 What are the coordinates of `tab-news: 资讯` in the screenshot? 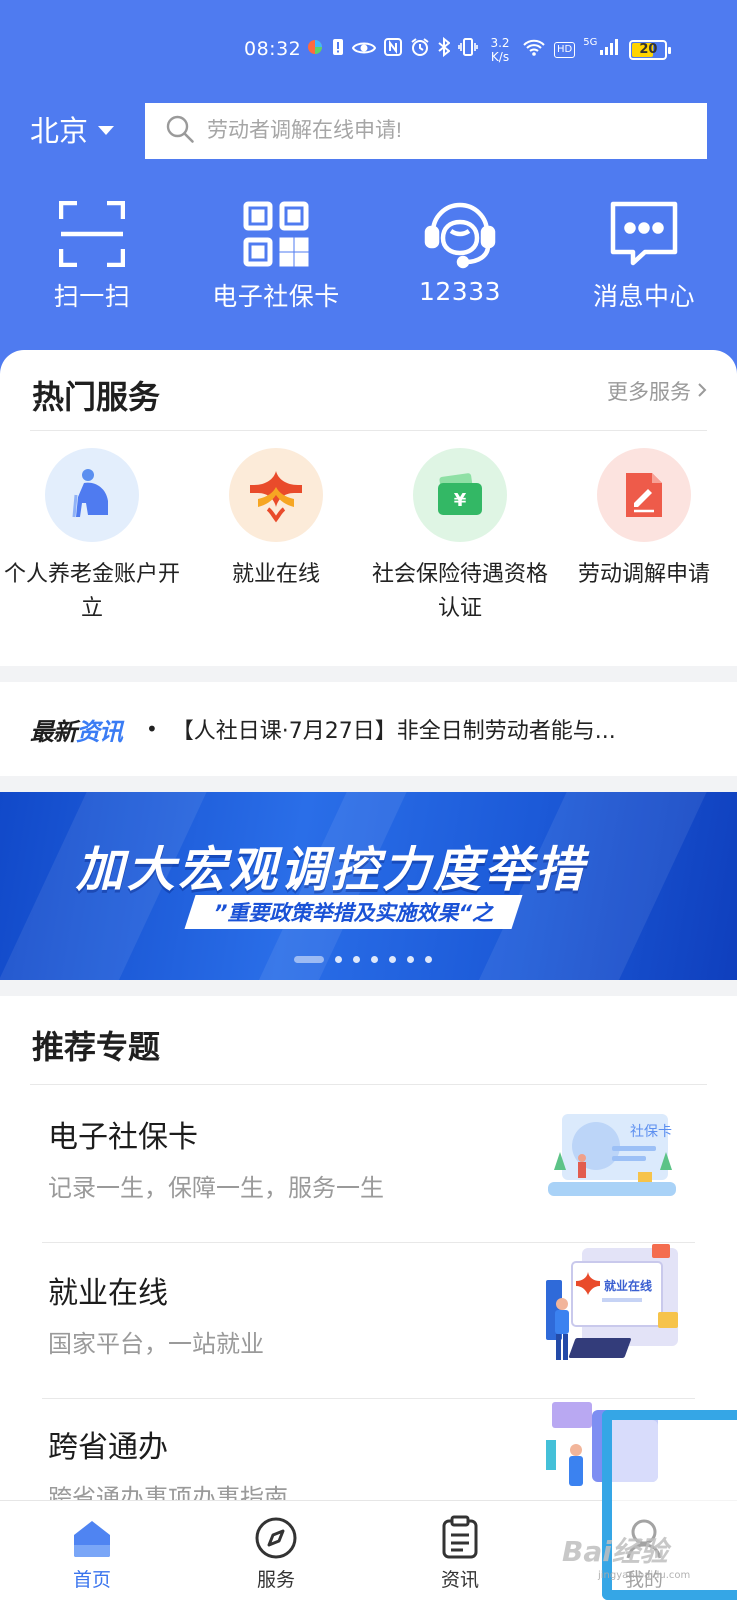 It's located at (460, 1550).